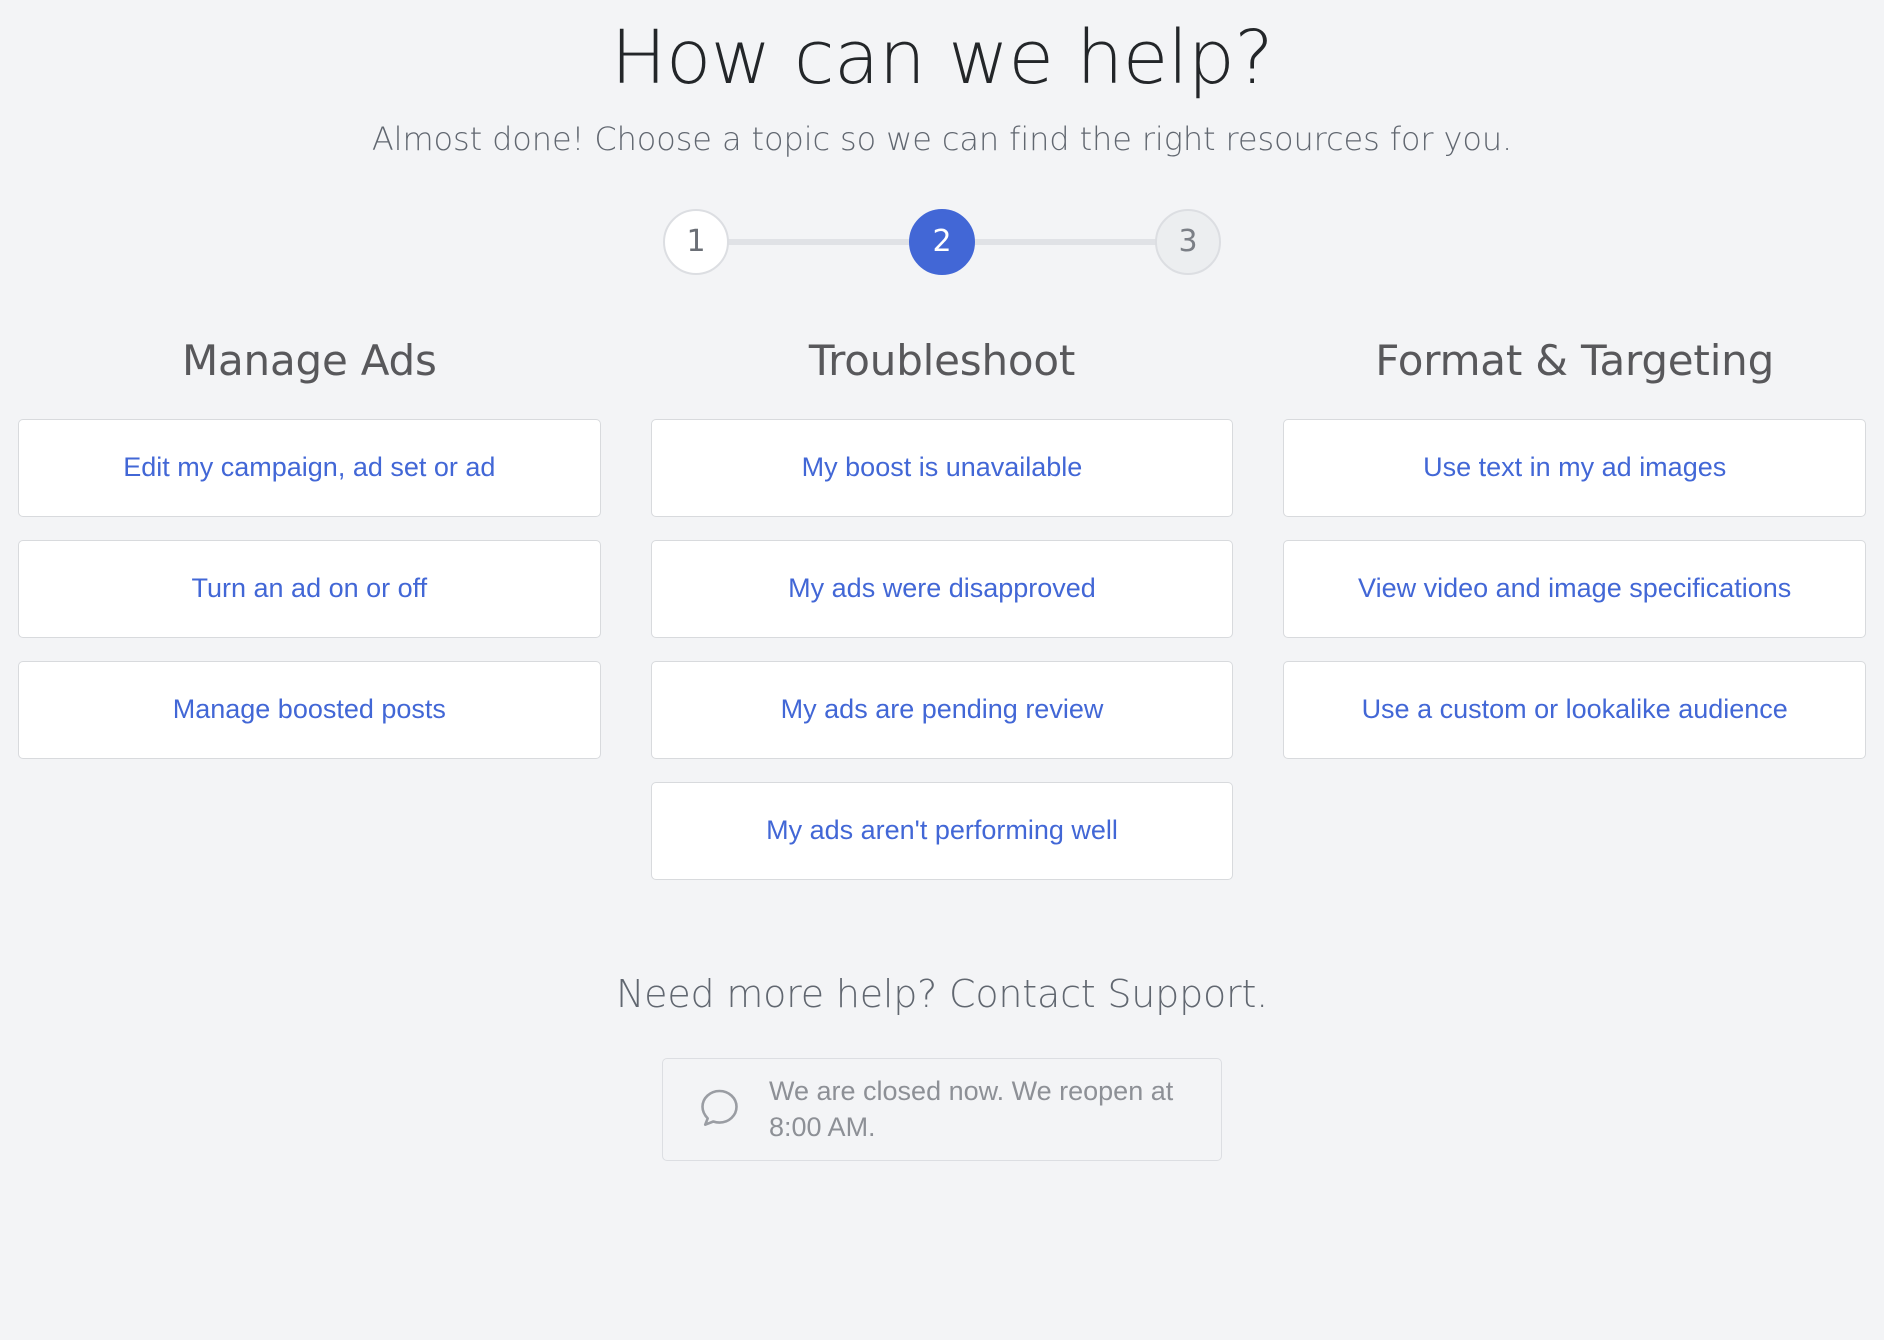  I want to click on topic-button-manage-boosted-posts: Manage boosted posts, so click(309, 709).